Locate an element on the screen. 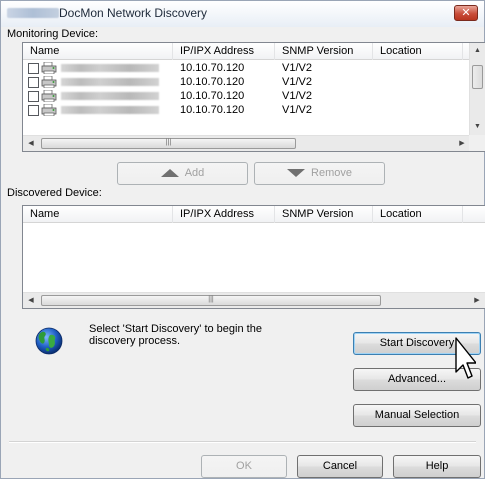  info-line-1: Select 'Start Discovery' to begin the is located at coordinates (175, 329).